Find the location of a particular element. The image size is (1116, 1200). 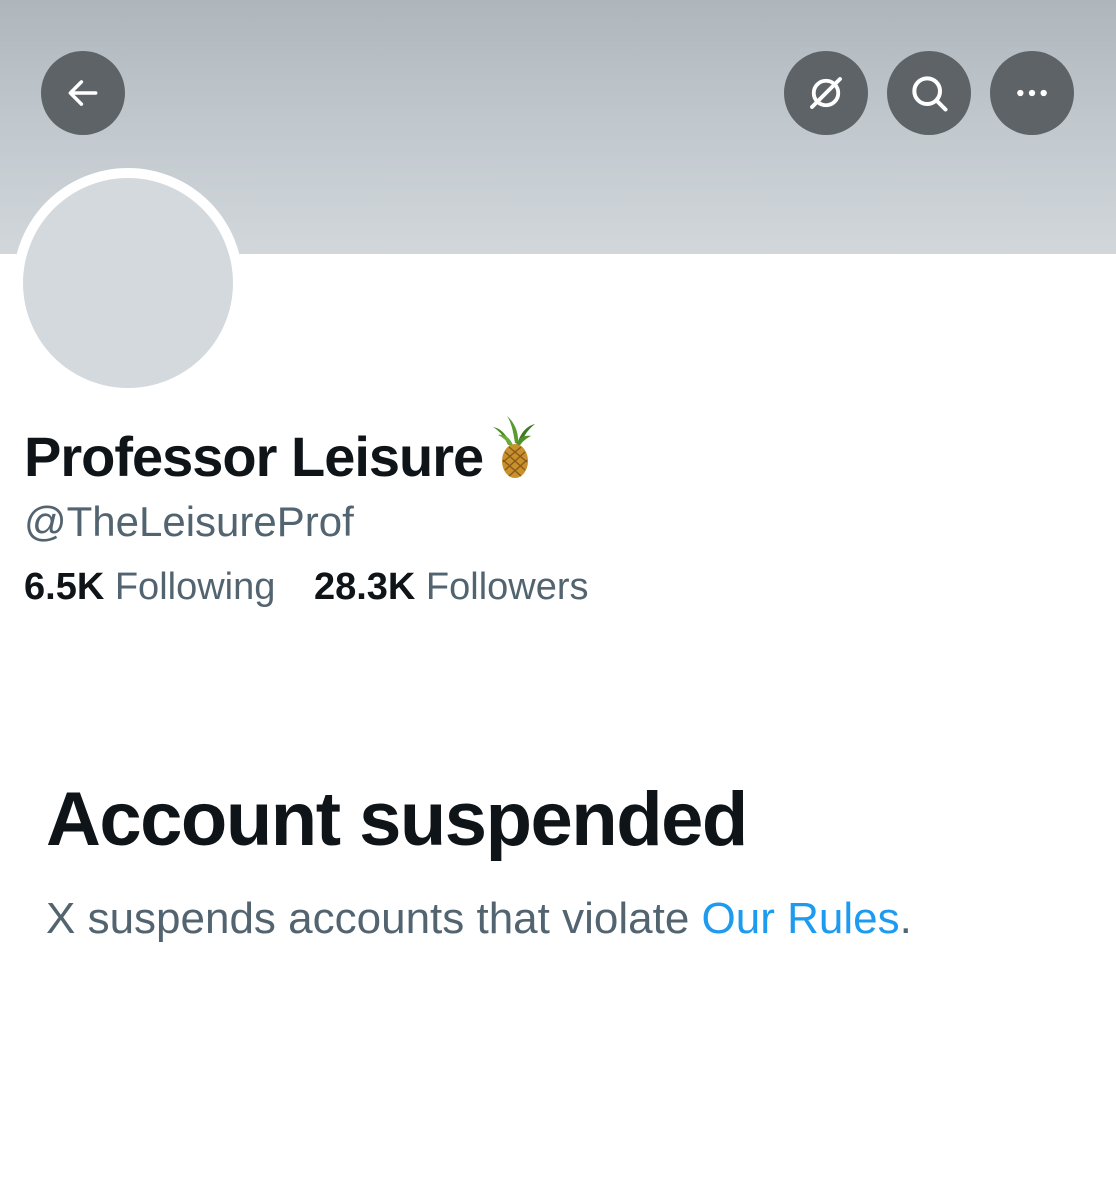

suspended-message-suffix: . is located at coordinates (905, 918).